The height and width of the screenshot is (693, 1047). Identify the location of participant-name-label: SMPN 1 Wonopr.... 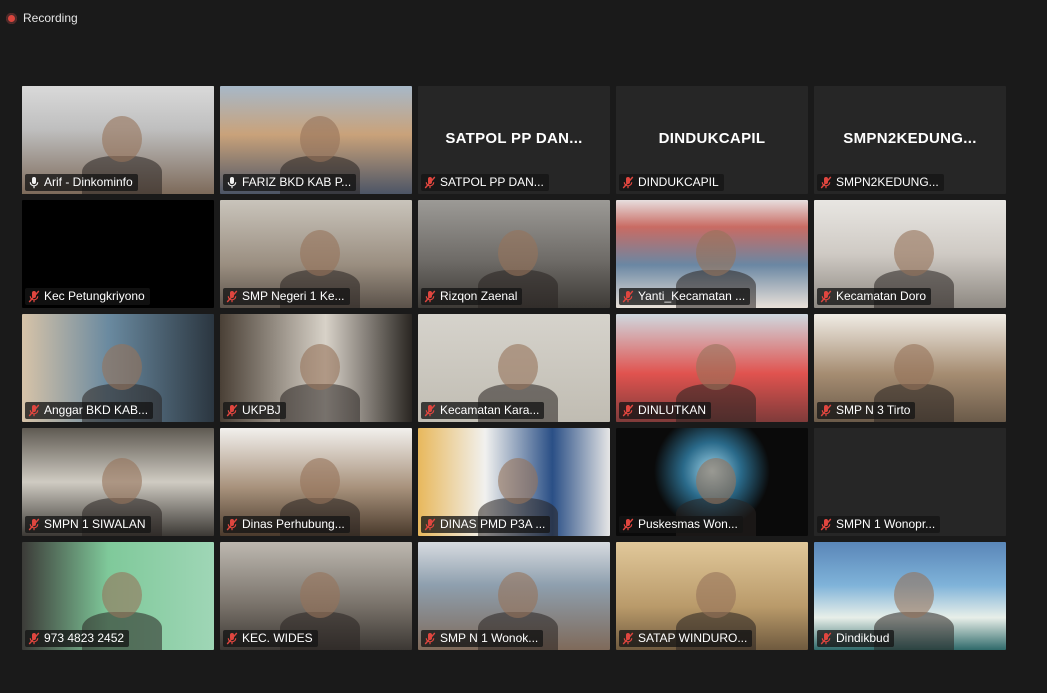
(879, 524).